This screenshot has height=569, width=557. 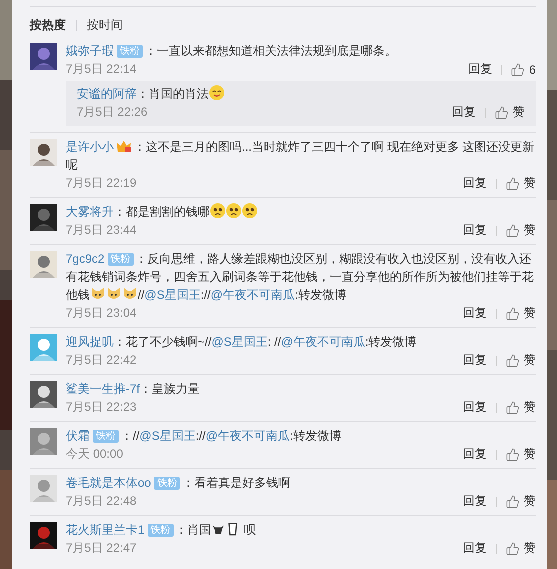 I want to click on user-name-link: 7gc9c2, so click(x=85, y=259).